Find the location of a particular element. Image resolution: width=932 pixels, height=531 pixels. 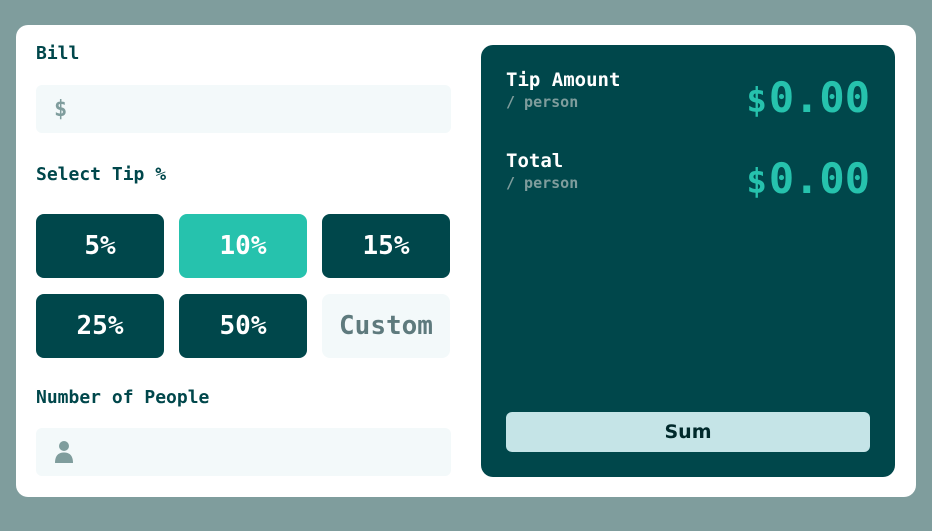

total-currency: $ is located at coordinates (756, 182).